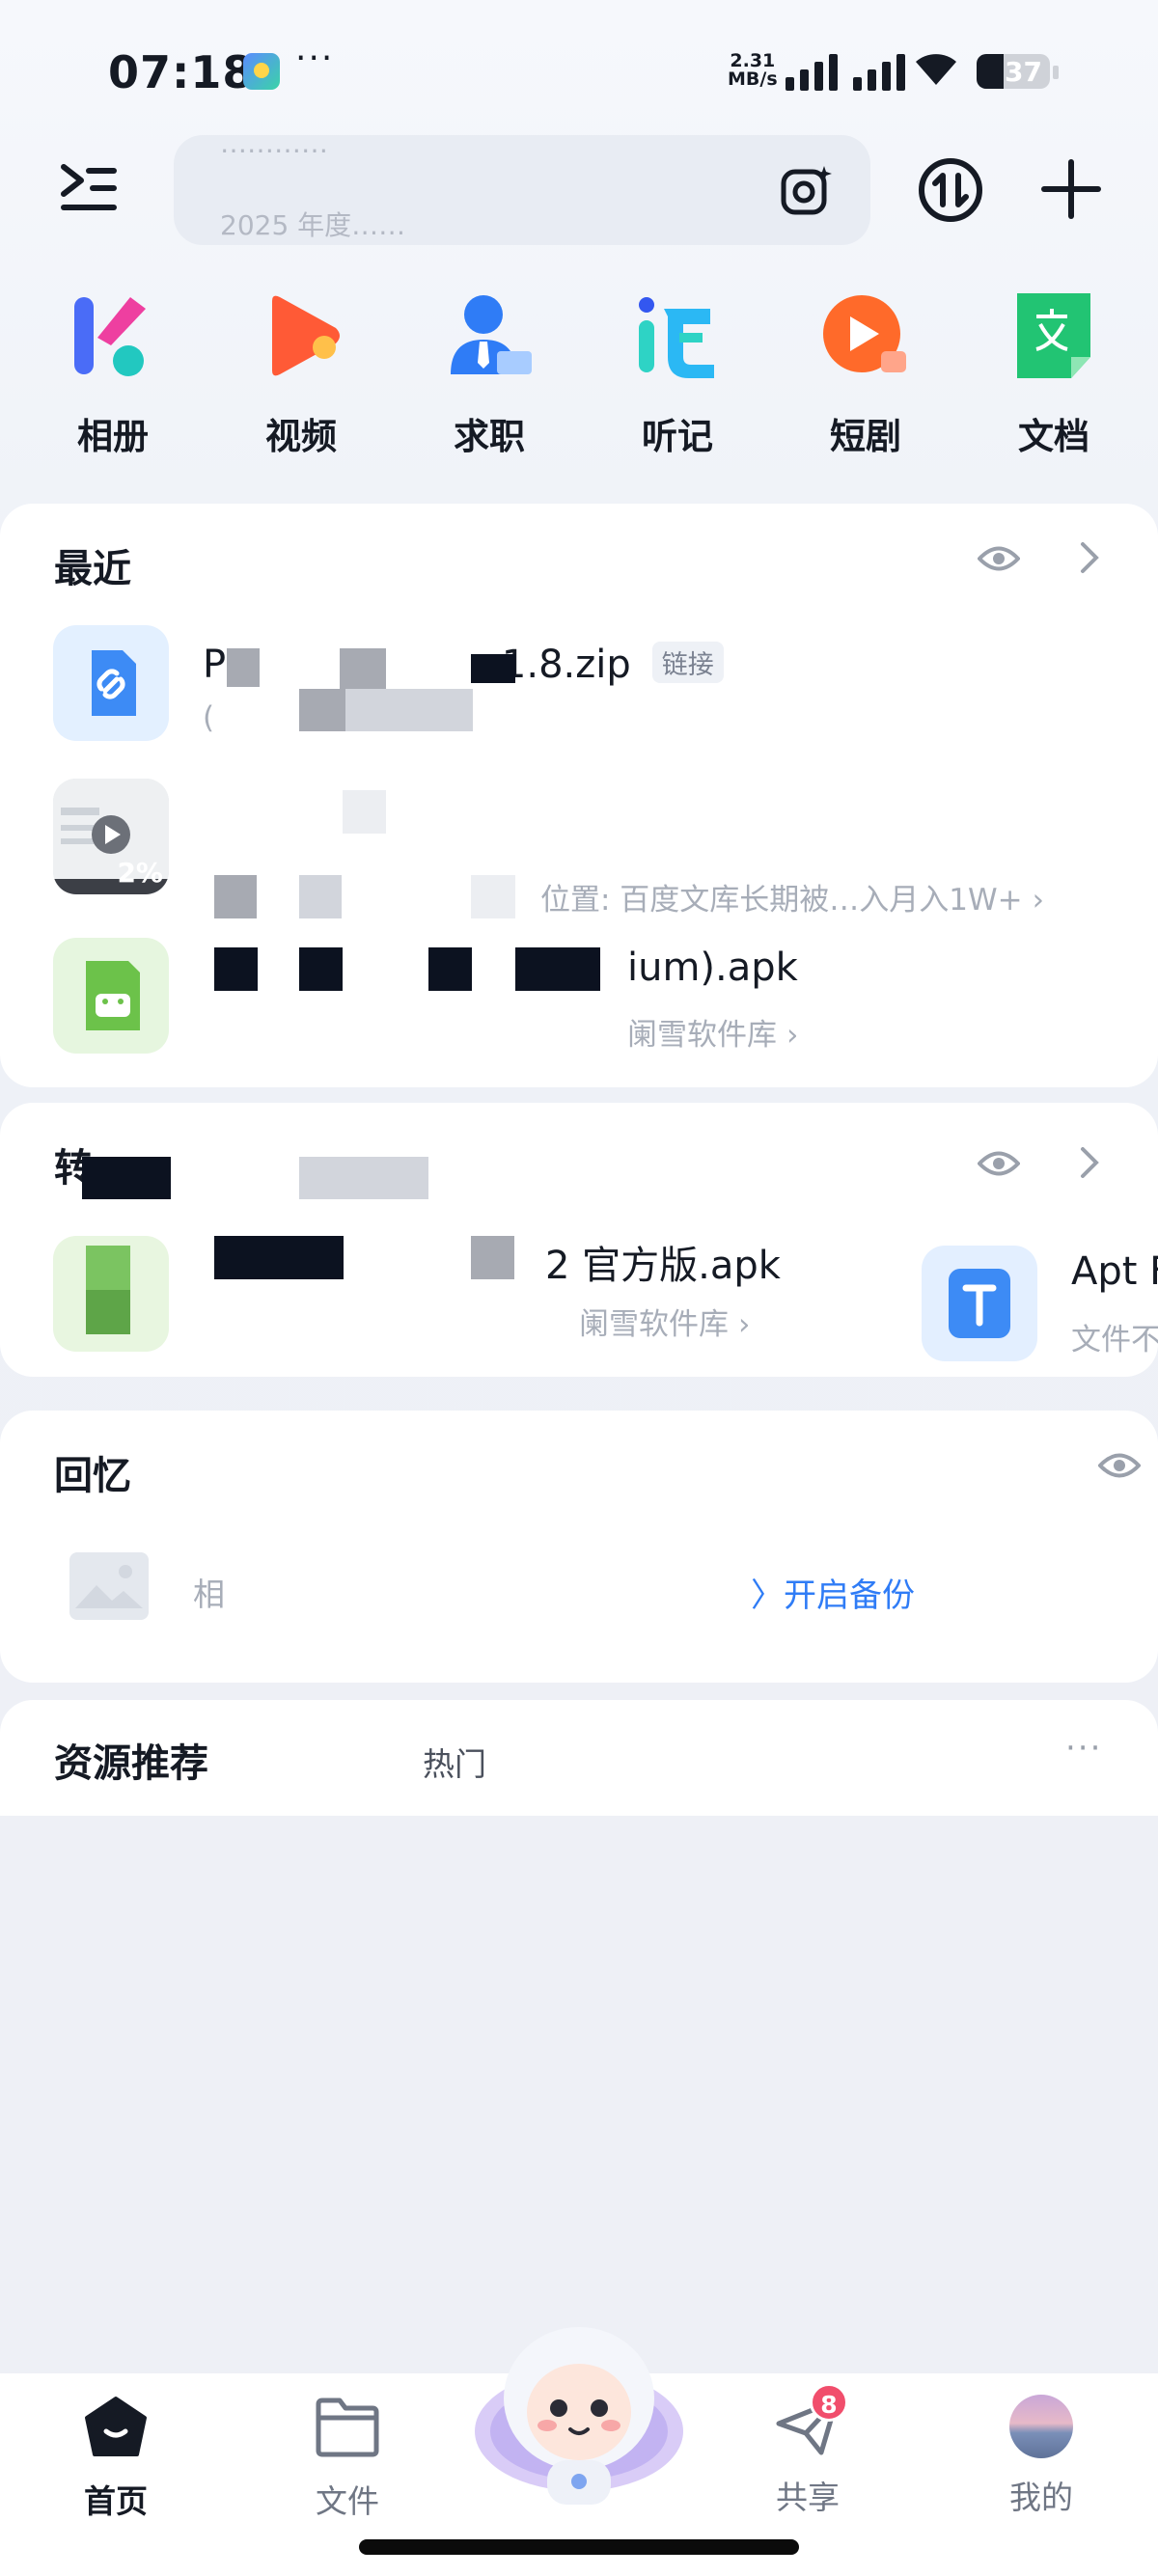  I want to click on list-item: 2% 位置: 百度文库长期被…入月入1W+ ›, so click(579, 849).